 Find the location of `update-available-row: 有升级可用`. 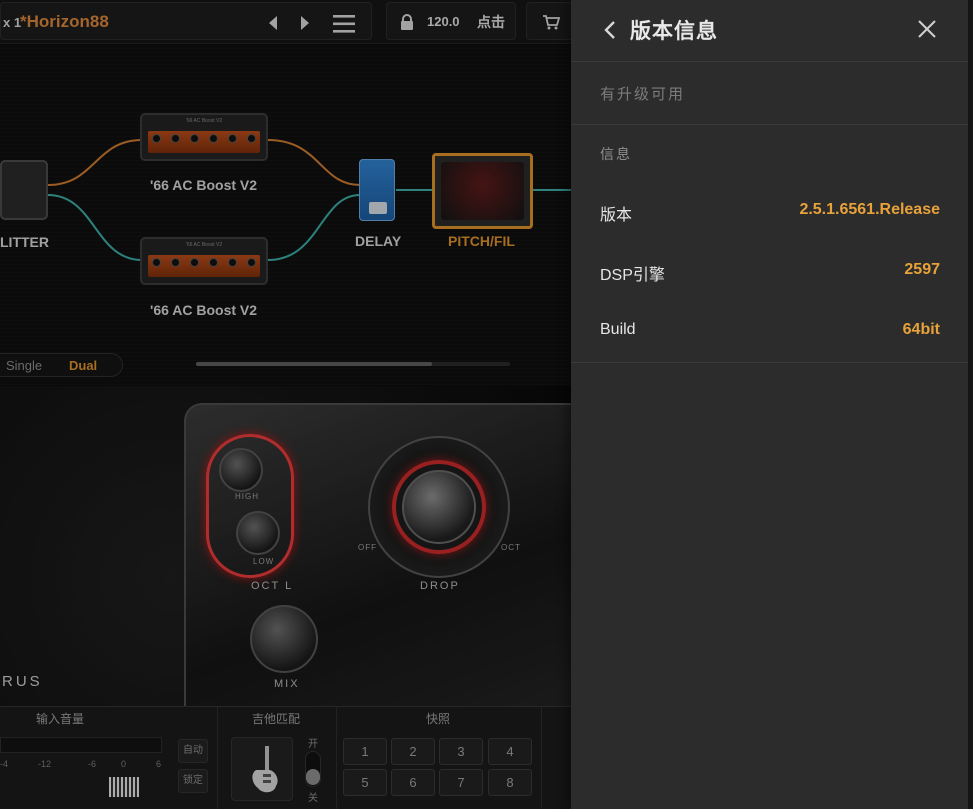

update-available-row: 有升级可用 is located at coordinates (772, 94).